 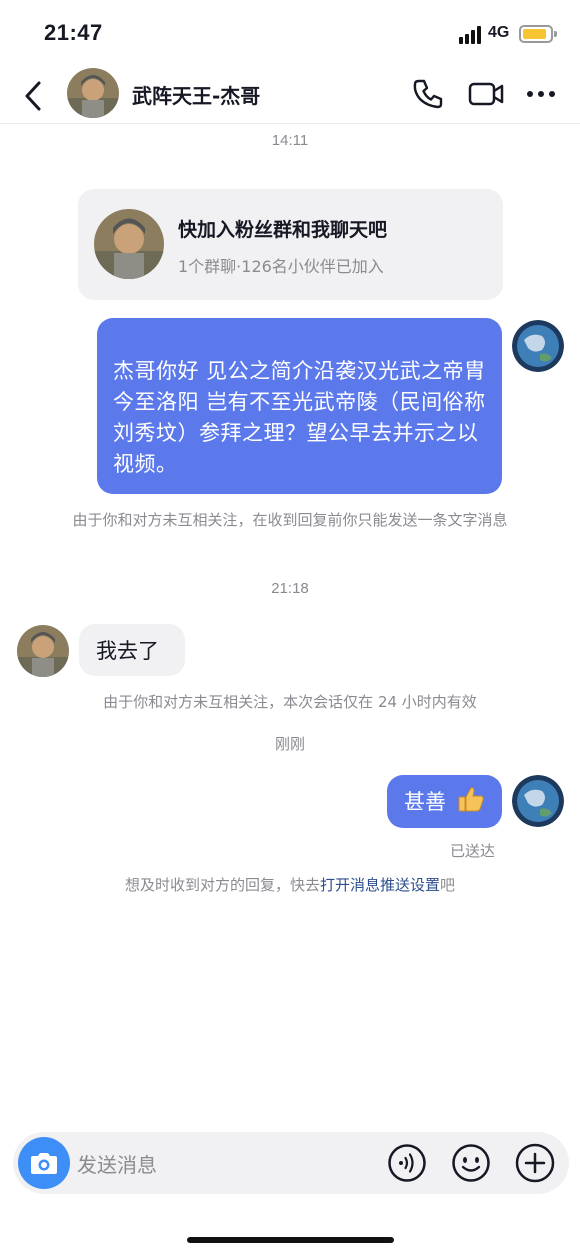 I want to click on fan-group-card: 快加入粉丝群和我聊天吧 1个群聊·126名小伙伴已加入, so click(x=290, y=244).